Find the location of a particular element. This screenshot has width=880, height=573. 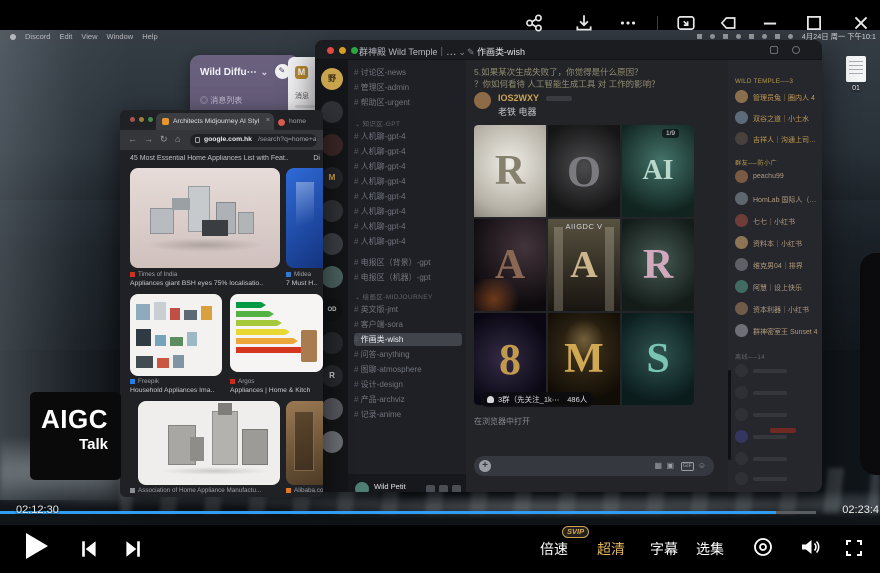

popup-title: Wild Diffu⋯ is located at coordinates (234, 72).